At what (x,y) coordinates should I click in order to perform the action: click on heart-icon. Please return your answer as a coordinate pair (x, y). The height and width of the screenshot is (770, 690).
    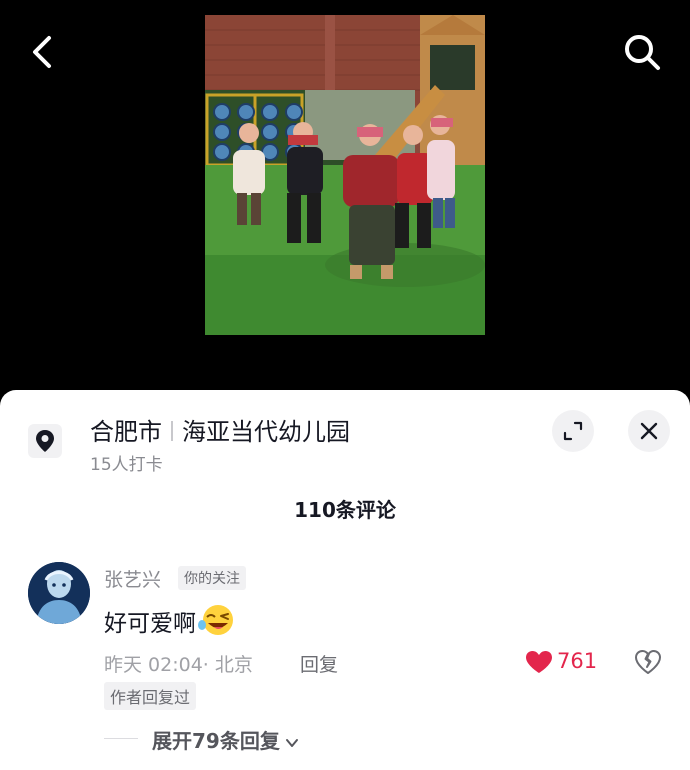
    Looking at the image, I should click on (539, 662).